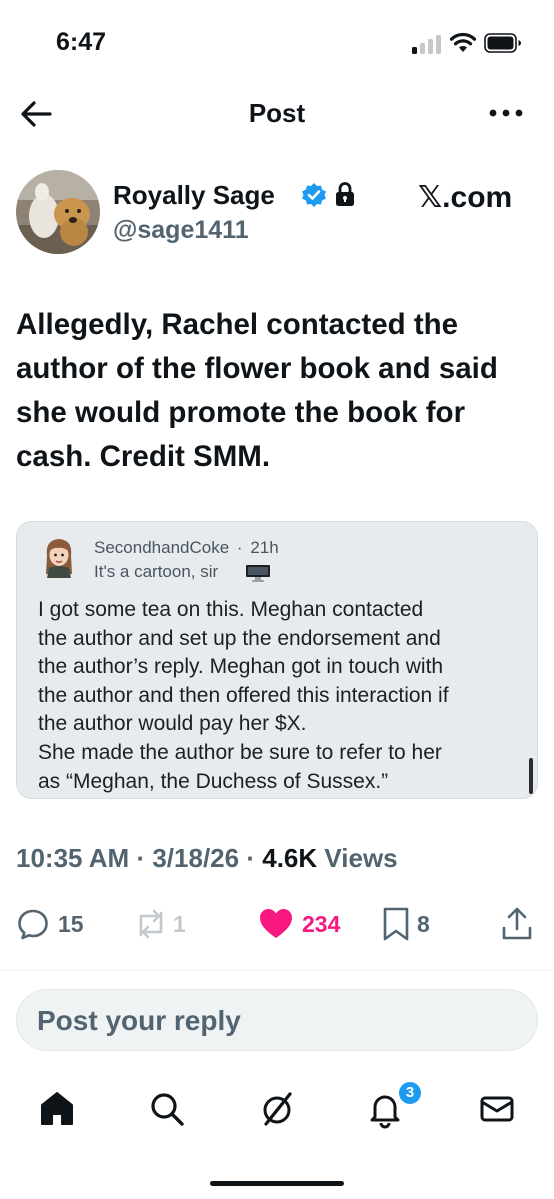  I want to click on embed-username-line: SecondhandCoke · 21h, so click(186, 548).